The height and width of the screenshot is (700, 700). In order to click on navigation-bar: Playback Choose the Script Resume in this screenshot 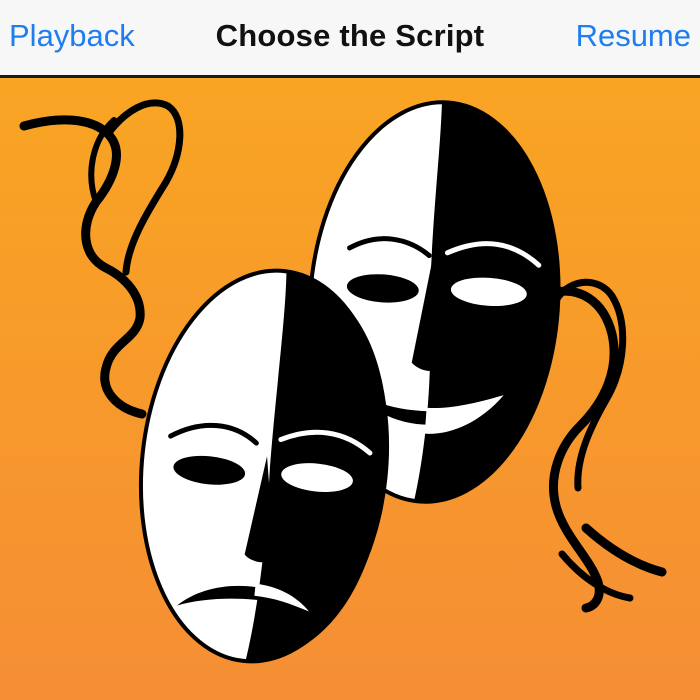, I will do `click(350, 39)`.